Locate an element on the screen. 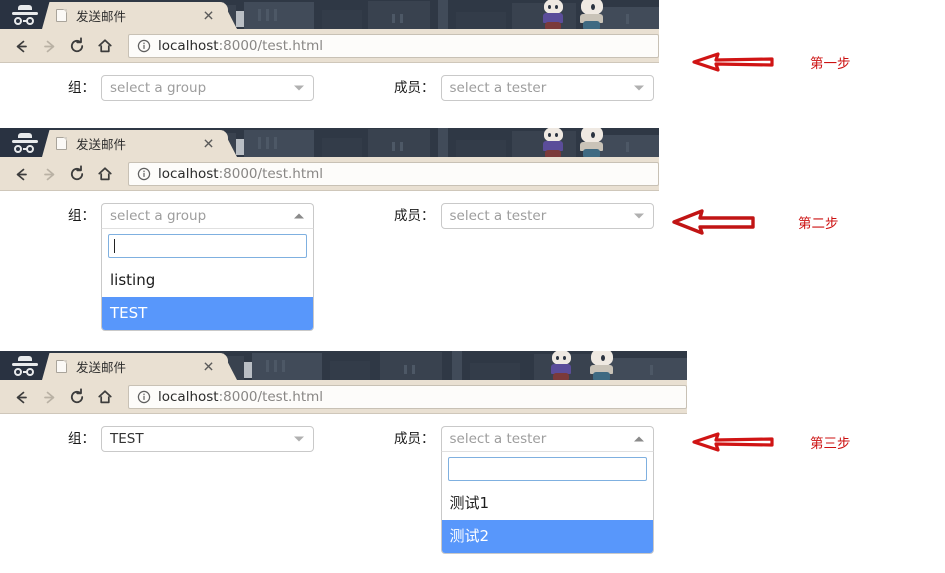 This screenshot has width=945, height=573. group-field-row-3: 组： TEST is located at coordinates (191, 439).